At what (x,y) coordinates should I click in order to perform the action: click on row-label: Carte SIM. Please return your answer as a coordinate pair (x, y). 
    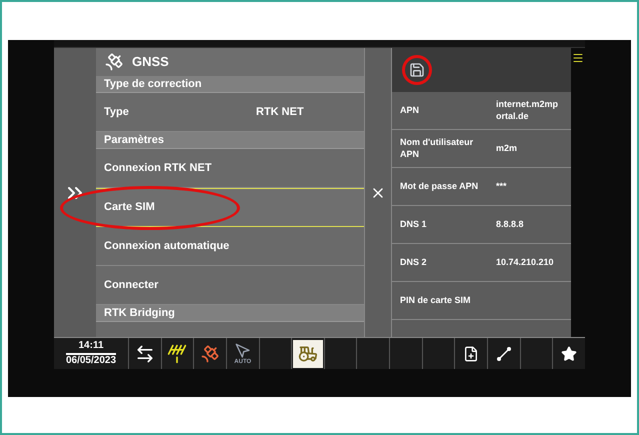
    Looking at the image, I should click on (130, 208).